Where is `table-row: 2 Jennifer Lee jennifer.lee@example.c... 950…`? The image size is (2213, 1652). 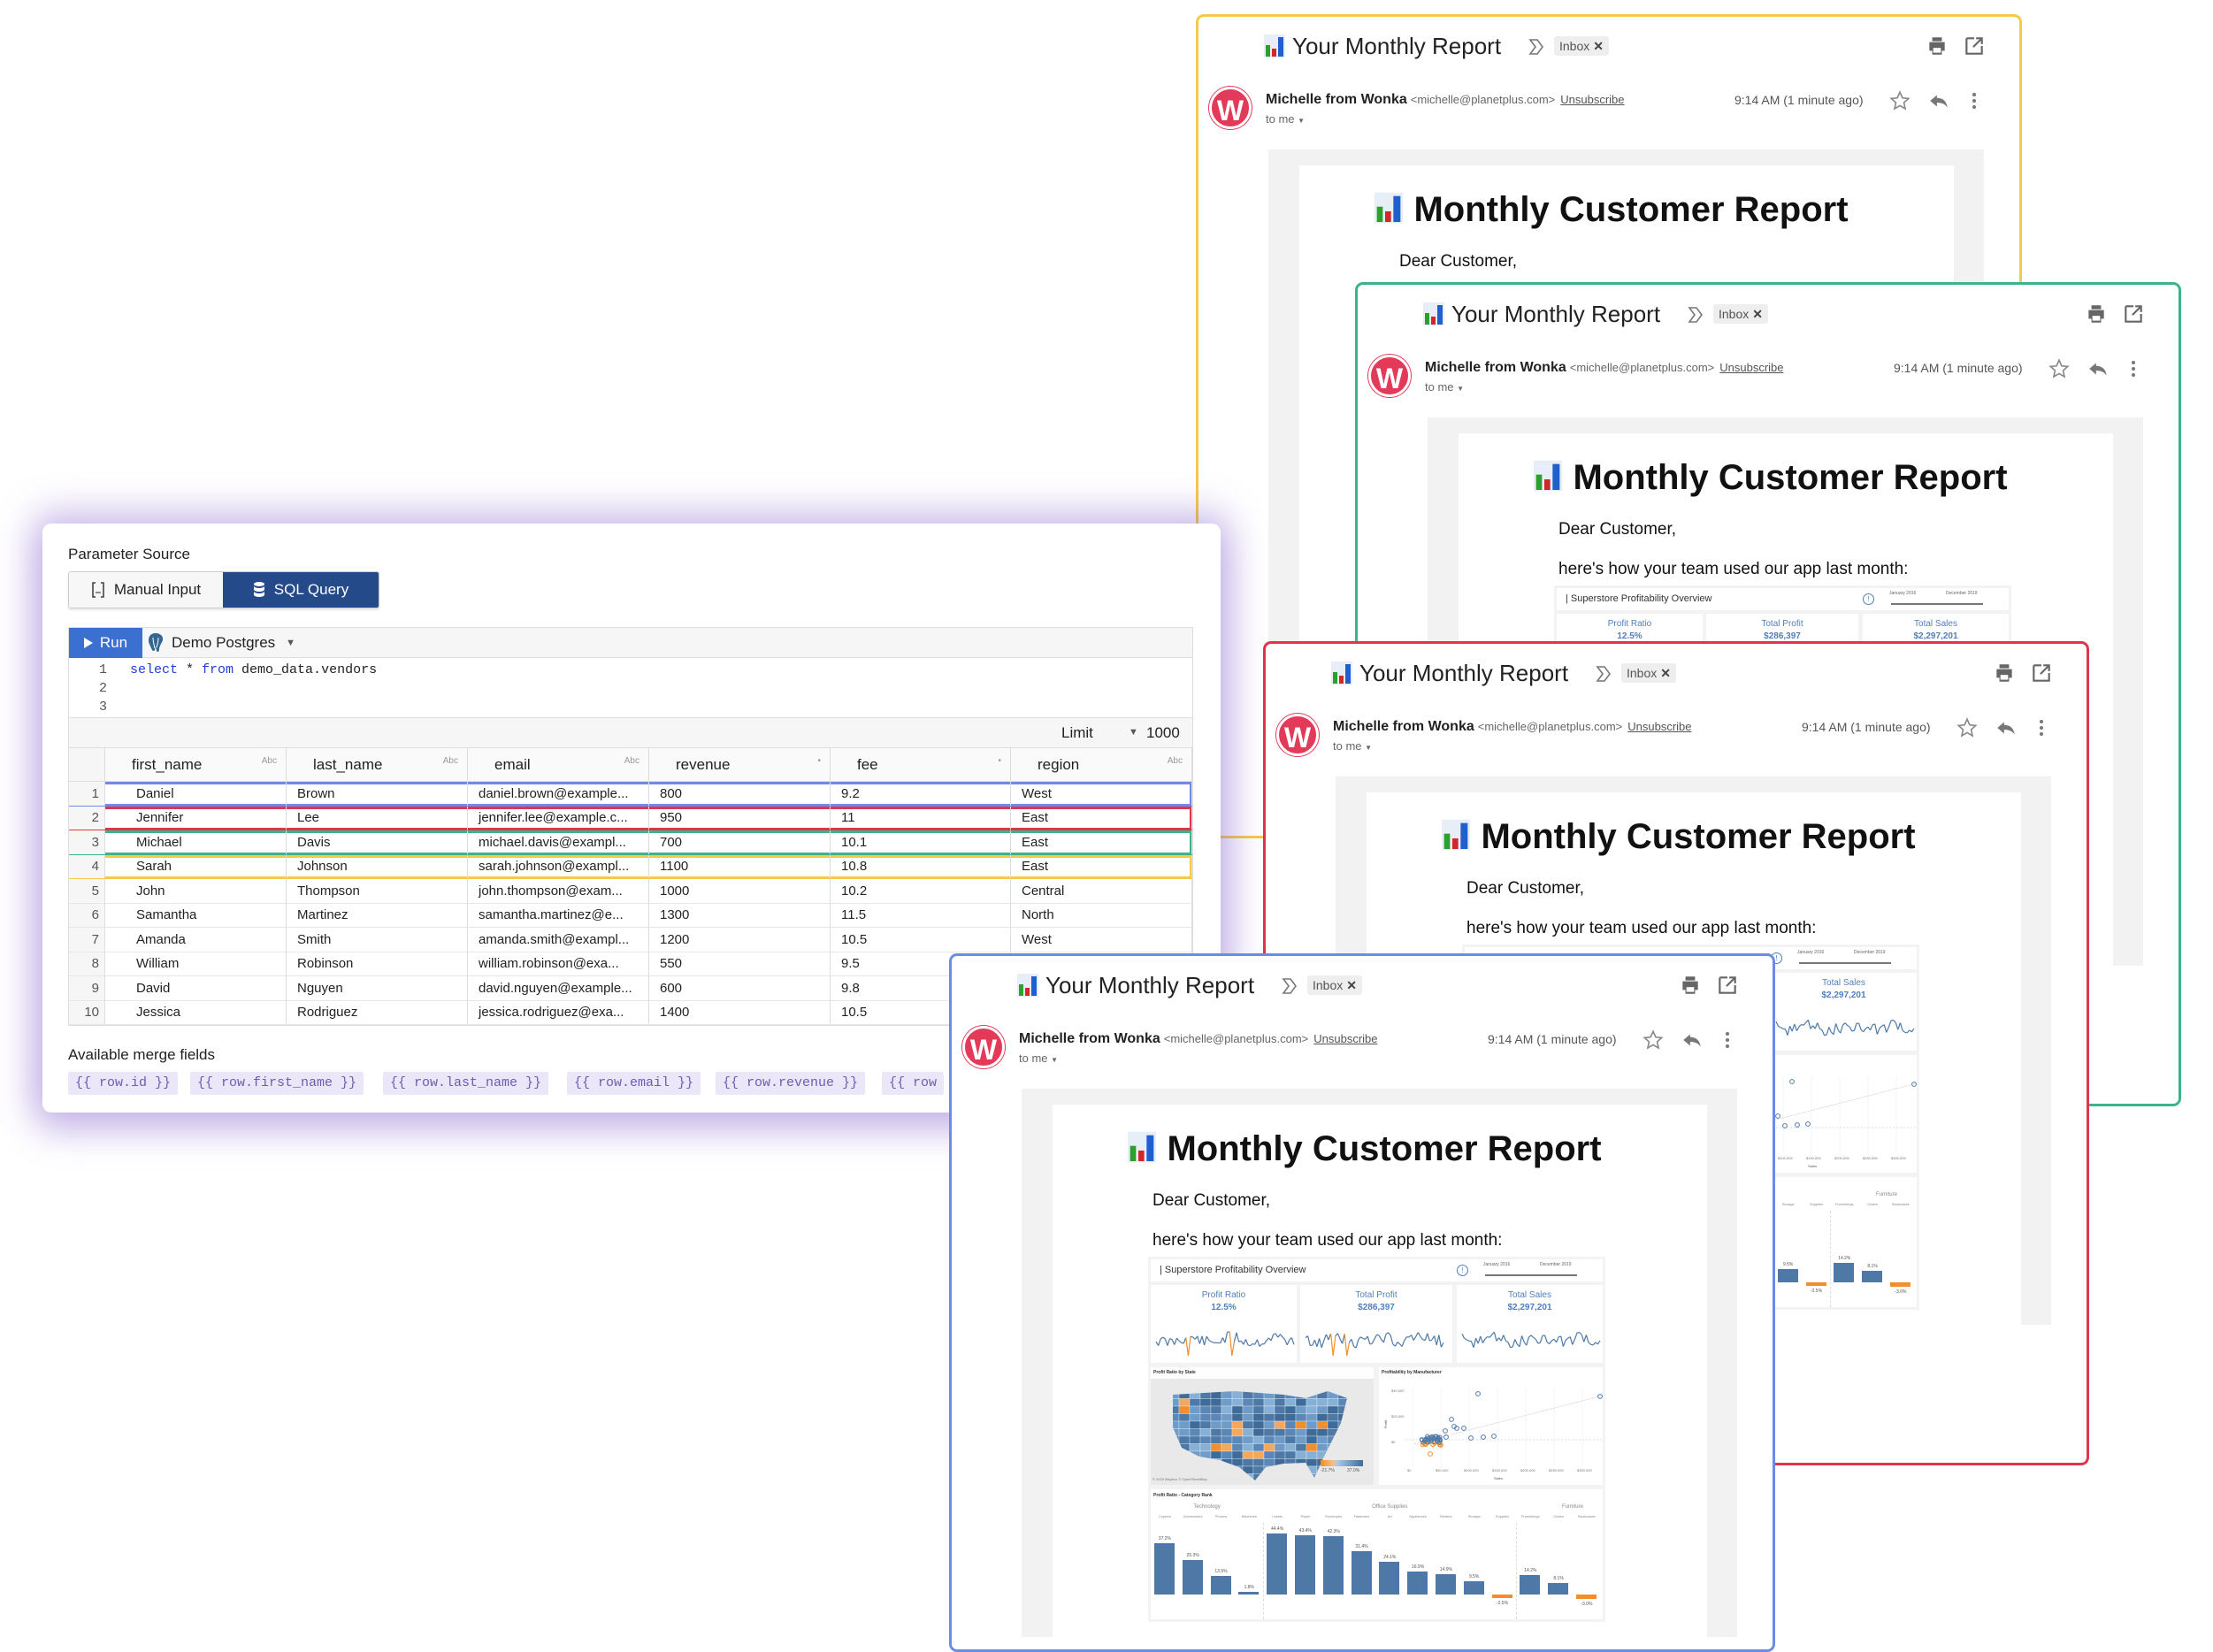
table-row: 2 Jennifer Lee jennifer.lee@example.c... 950… is located at coordinates (630, 818).